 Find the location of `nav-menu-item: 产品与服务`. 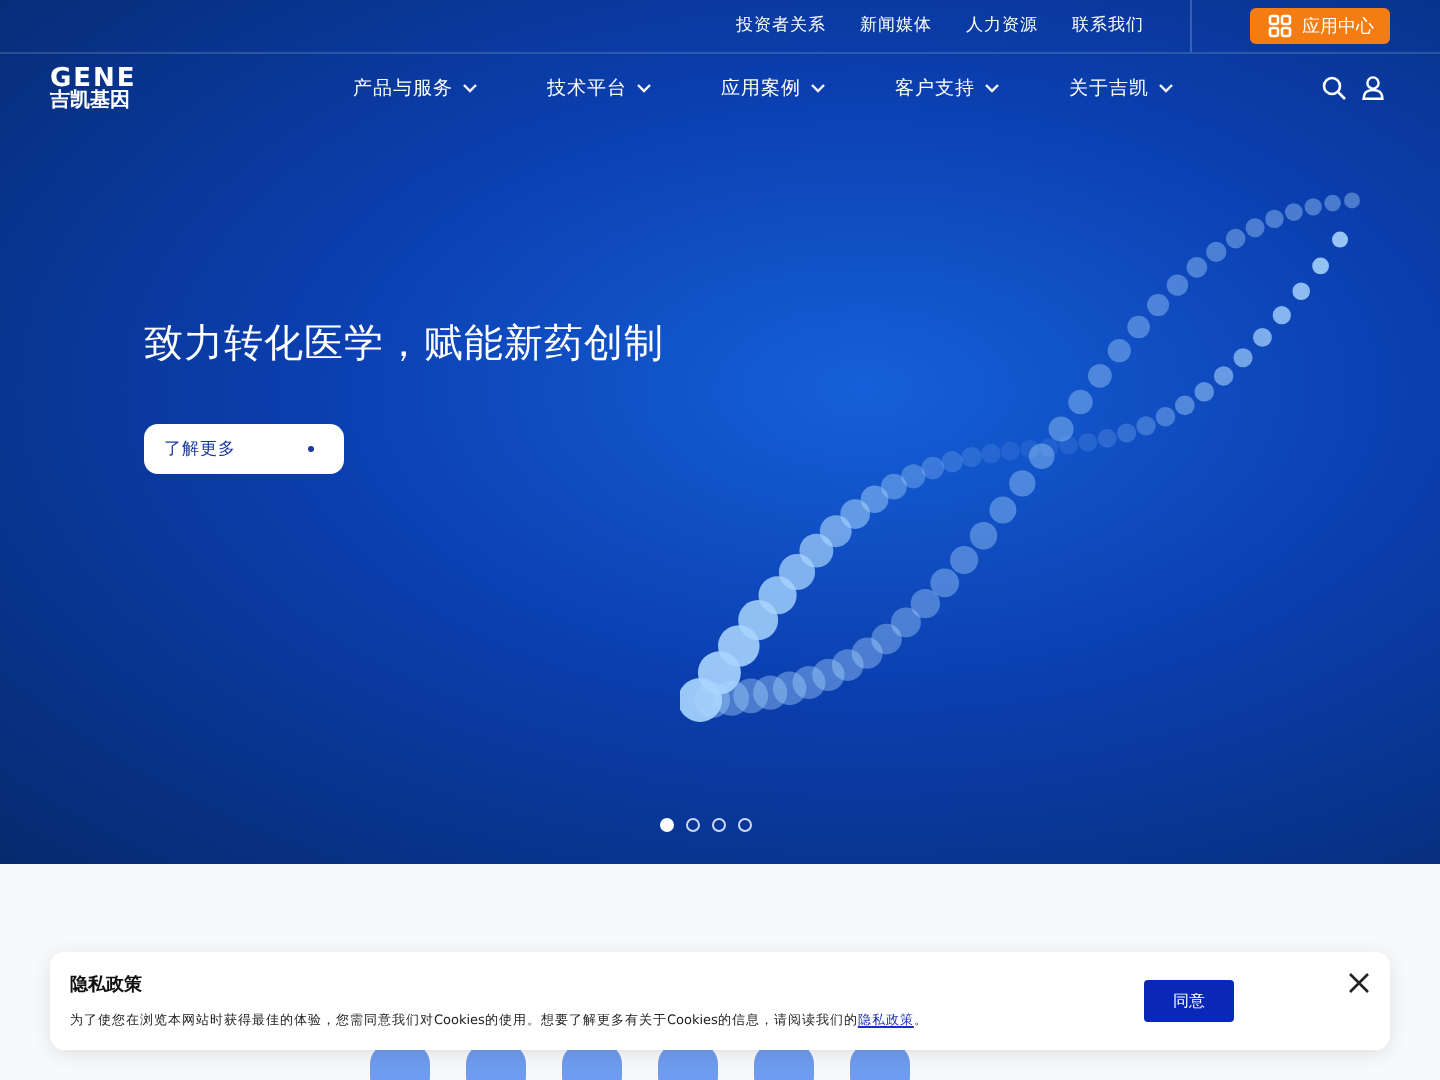

nav-menu-item: 产品与服务 is located at coordinates (415, 88).